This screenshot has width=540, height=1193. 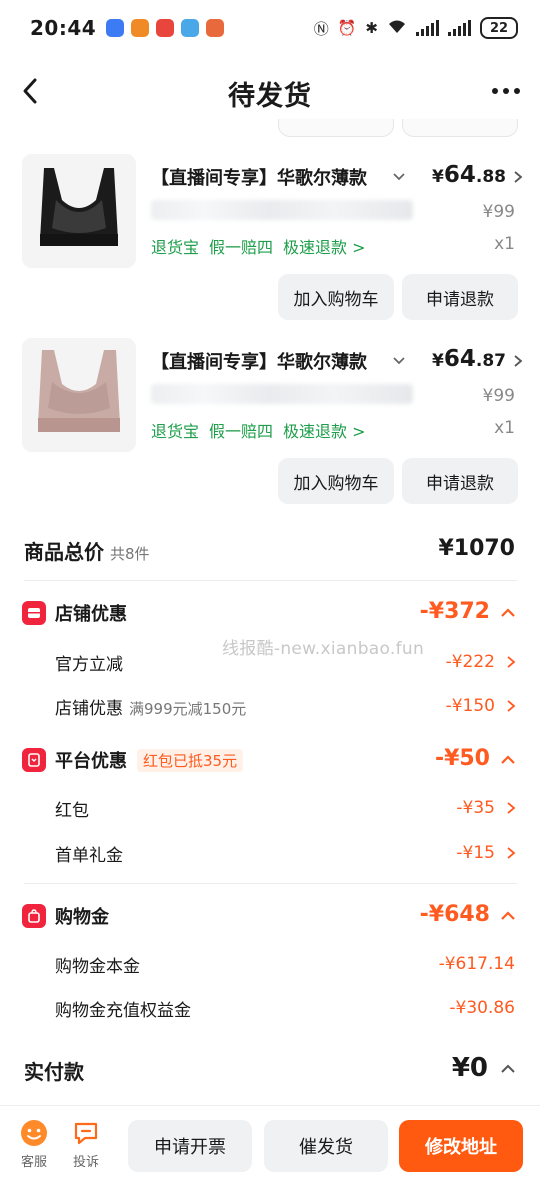 What do you see at coordinates (469, 359) in the screenshot?
I see `product-price: ¥64.87` at bounding box center [469, 359].